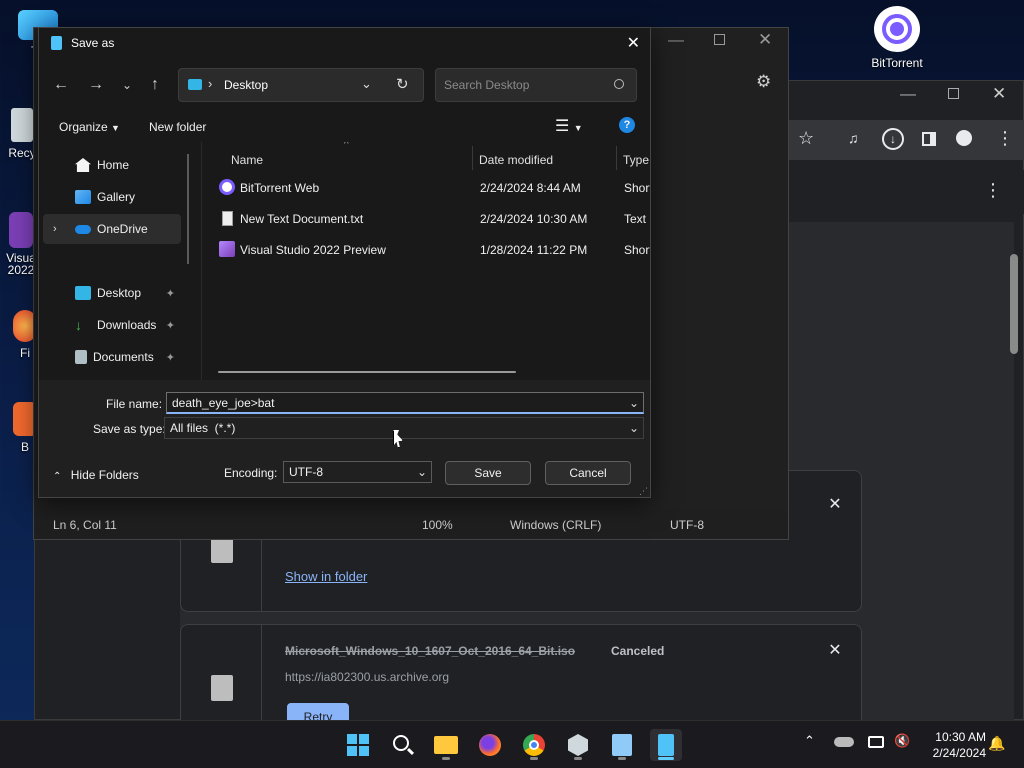 Image resolution: width=1024 pixels, height=768 pixels. What do you see at coordinates (1005, 138) in the screenshot?
I see `chrome-menu-icon: ⋮` at bounding box center [1005, 138].